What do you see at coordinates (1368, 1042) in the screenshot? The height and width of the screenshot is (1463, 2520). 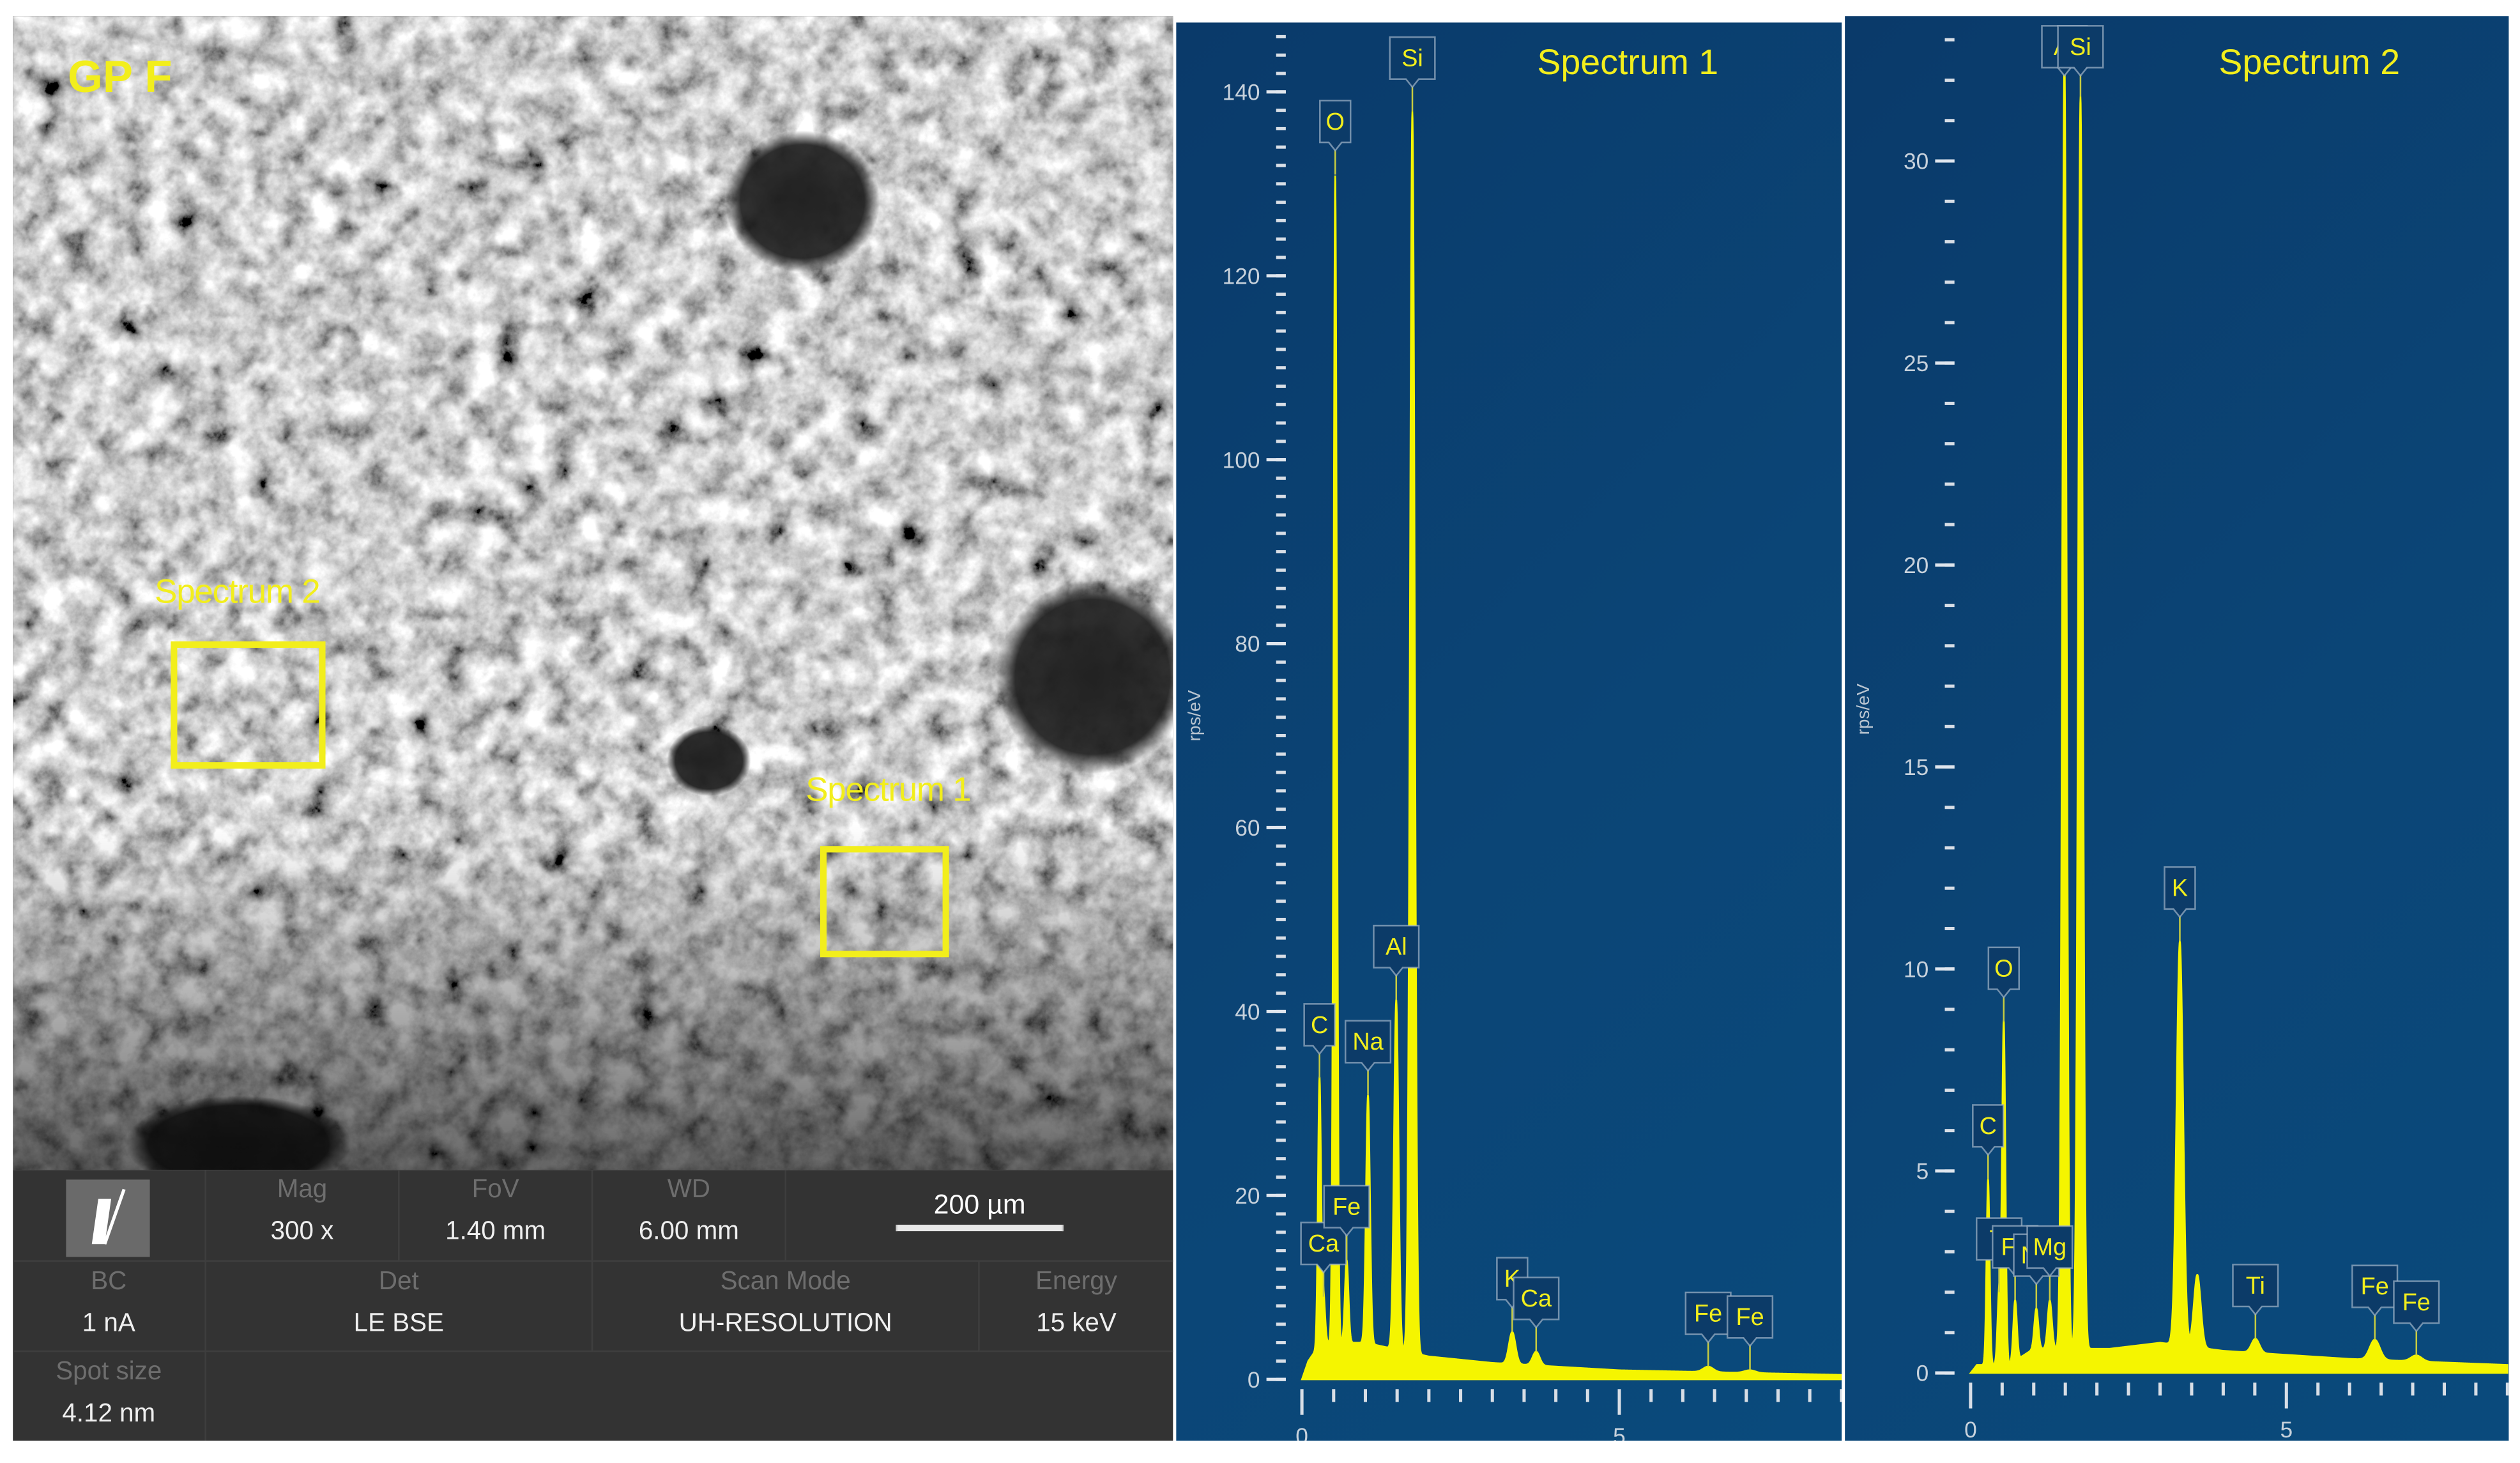 I see `peak-label-na: Na` at bounding box center [1368, 1042].